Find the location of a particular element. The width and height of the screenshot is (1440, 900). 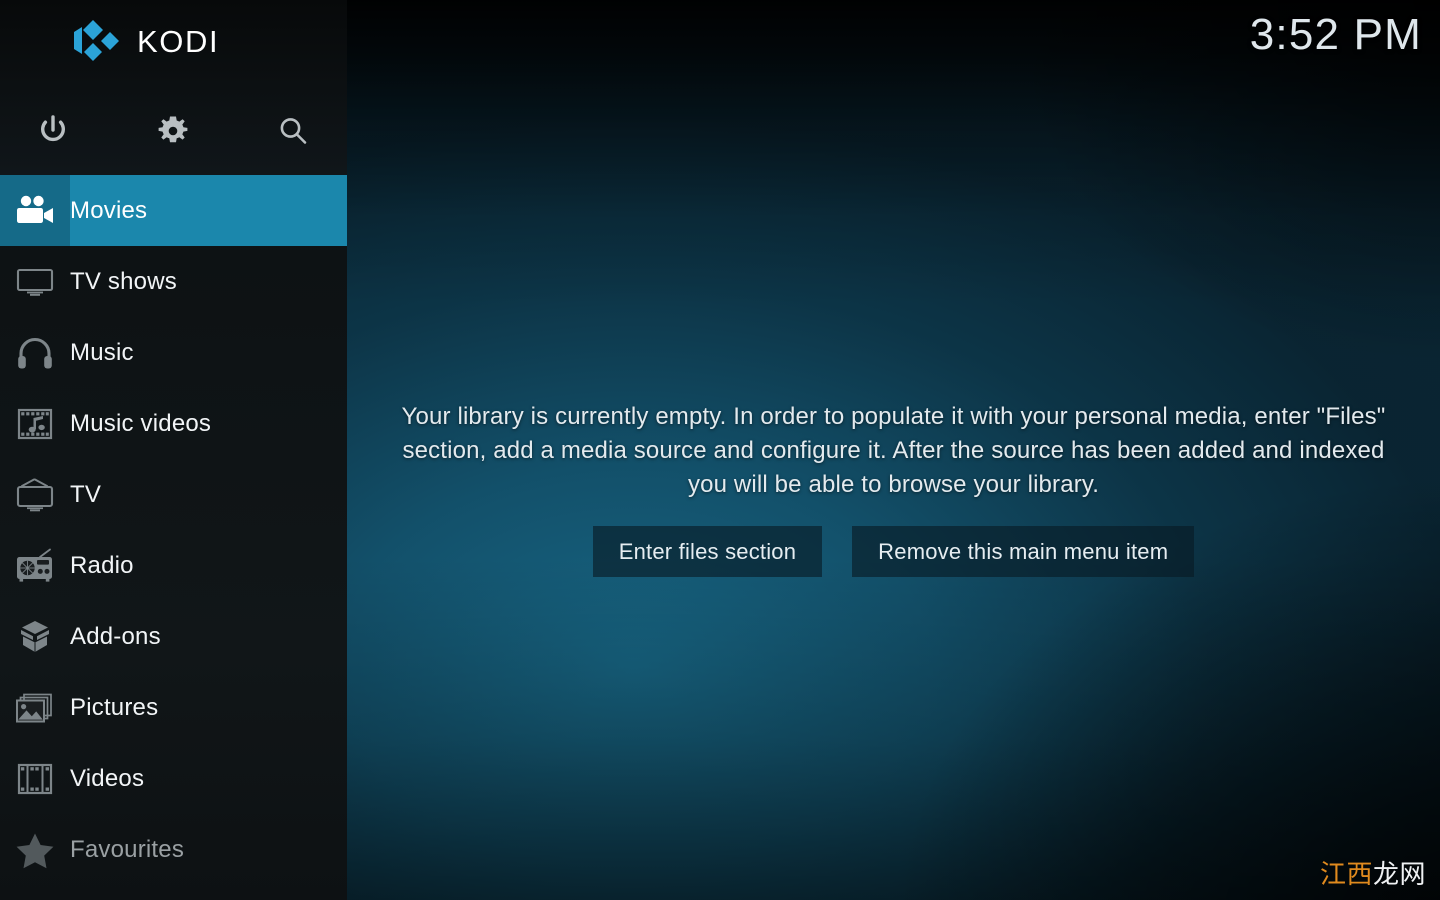

film-note-icon is located at coordinates (35, 423).